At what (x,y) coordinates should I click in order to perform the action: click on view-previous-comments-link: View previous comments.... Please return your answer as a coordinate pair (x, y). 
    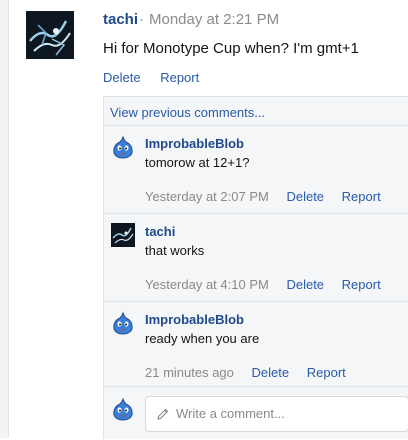
    Looking at the image, I should click on (187, 112).